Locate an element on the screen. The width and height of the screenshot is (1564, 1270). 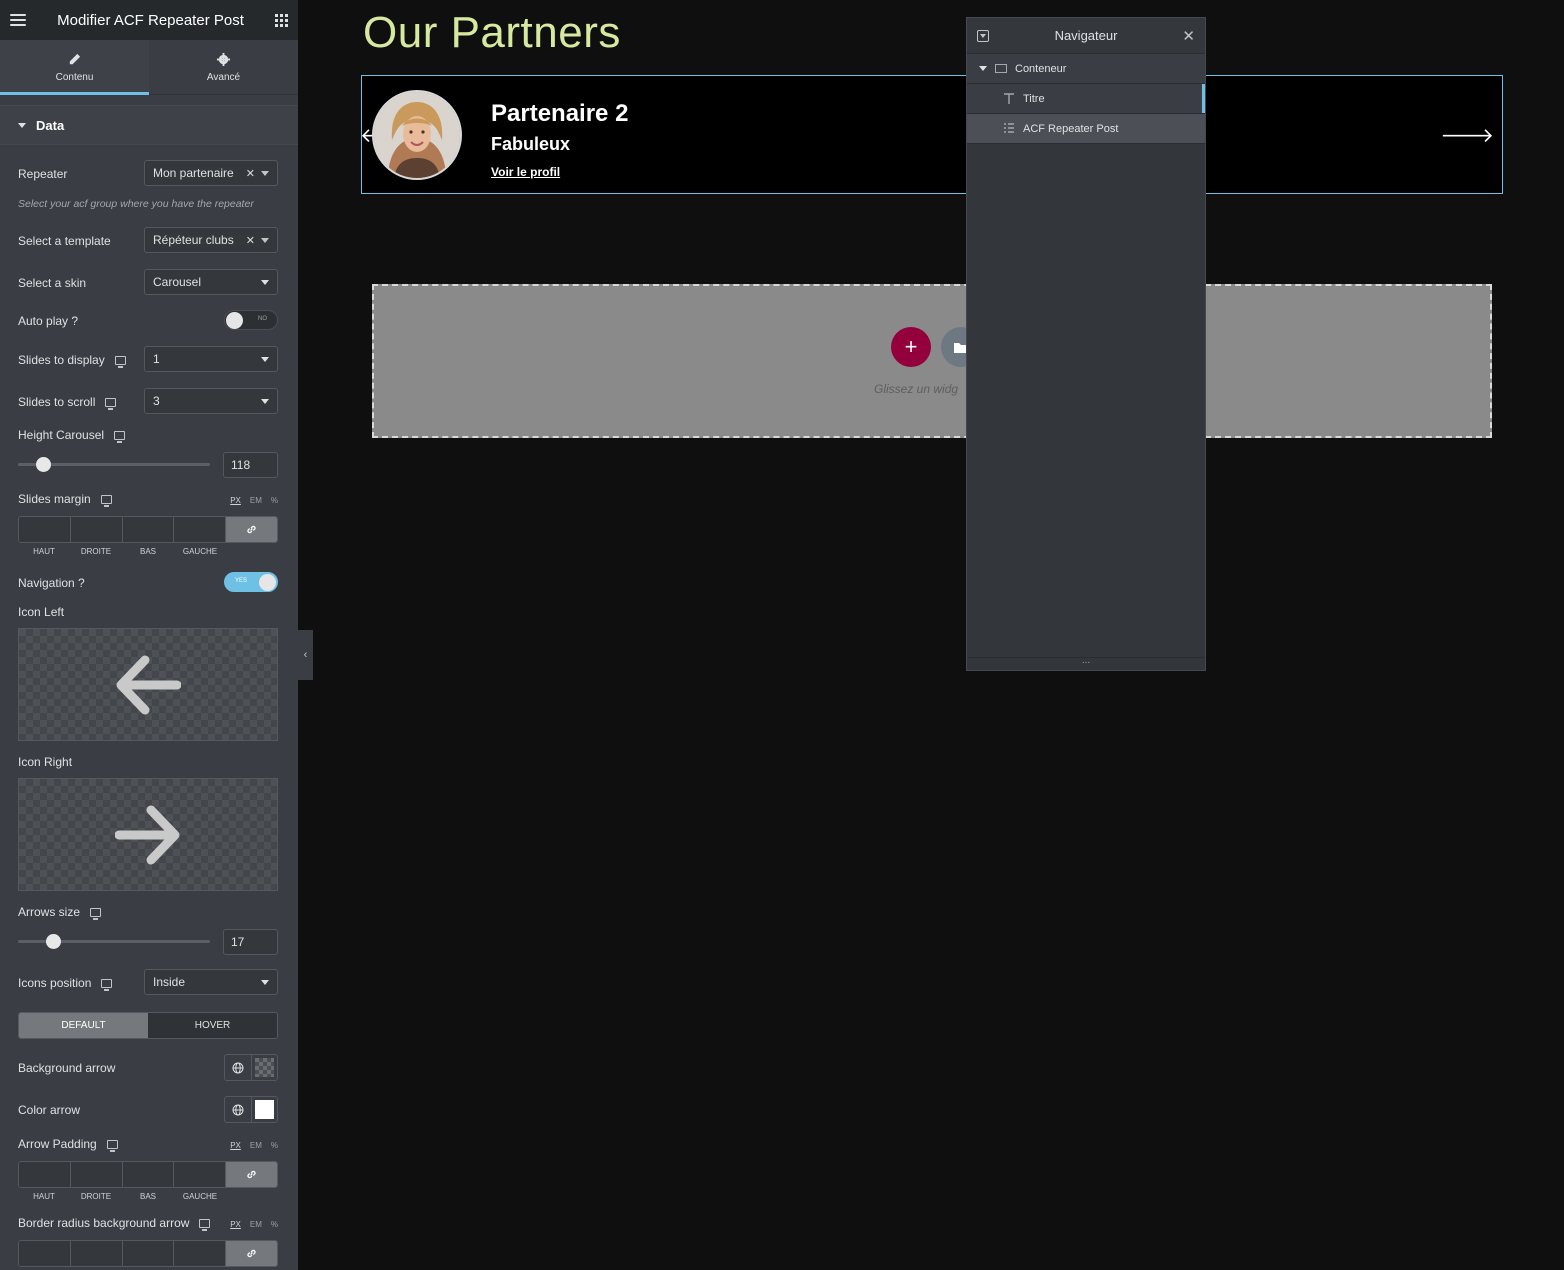
margin-bottom-input is located at coordinates (148, 529).